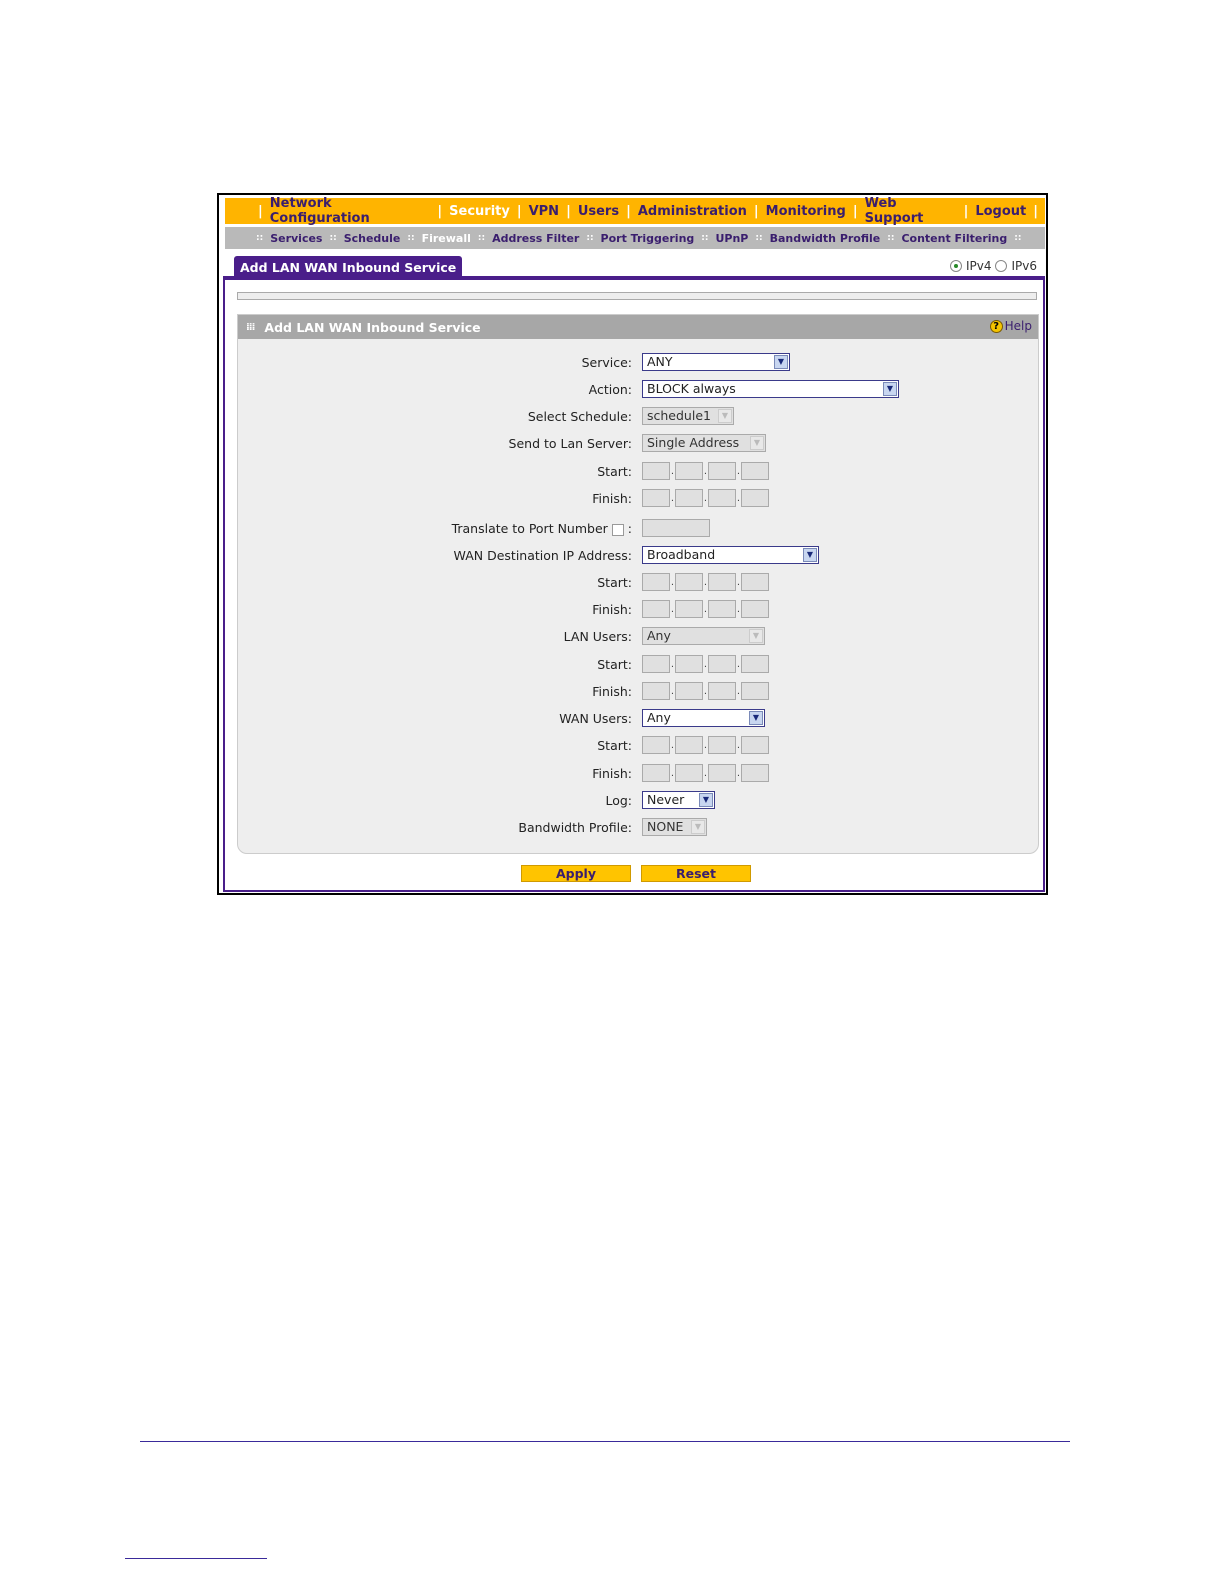 The width and height of the screenshot is (1224, 1584). I want to click on service-select: ANY ▼, so click(716, 362).